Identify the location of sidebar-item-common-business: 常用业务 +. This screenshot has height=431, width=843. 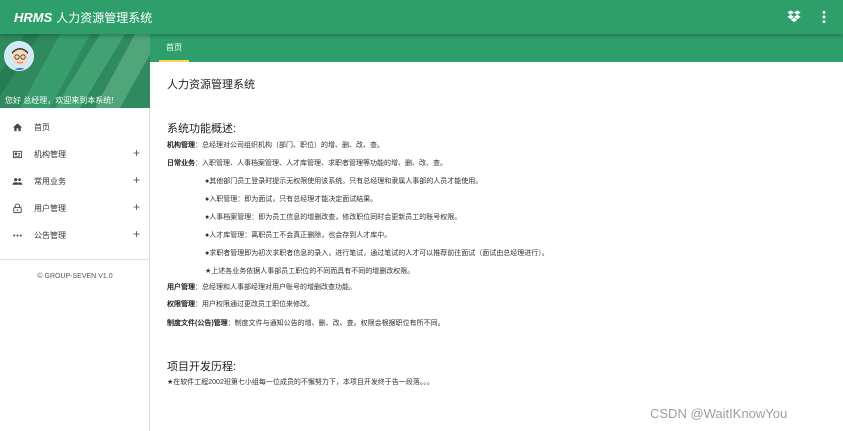
(74, 181).